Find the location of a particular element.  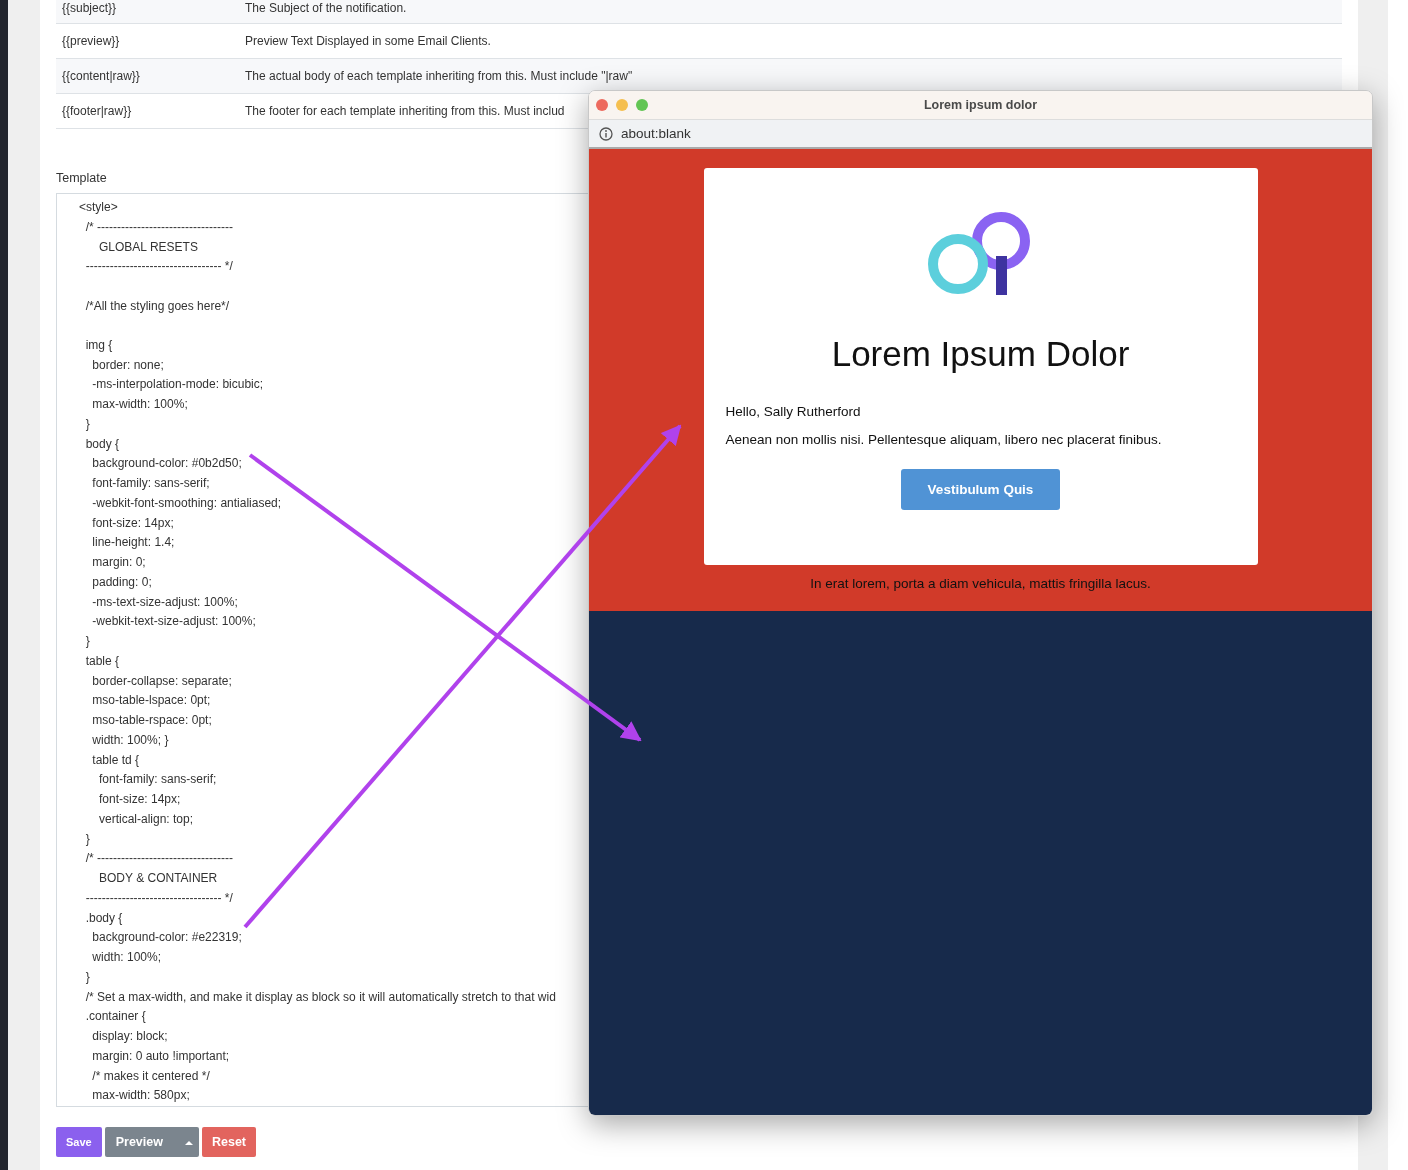

footer-text: In erat lorem, porta a diam vehicula, mattis fringilla lacus. is located at coordinates (980, 583).